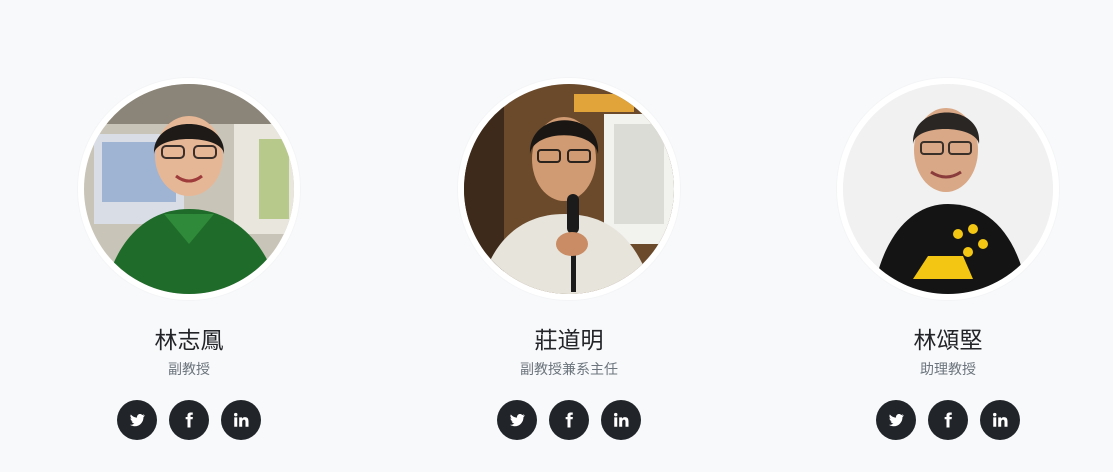 The width and height of the screenshot is (1113, 472). I want to click on member-name: 林頌堅, so click(948, 341).